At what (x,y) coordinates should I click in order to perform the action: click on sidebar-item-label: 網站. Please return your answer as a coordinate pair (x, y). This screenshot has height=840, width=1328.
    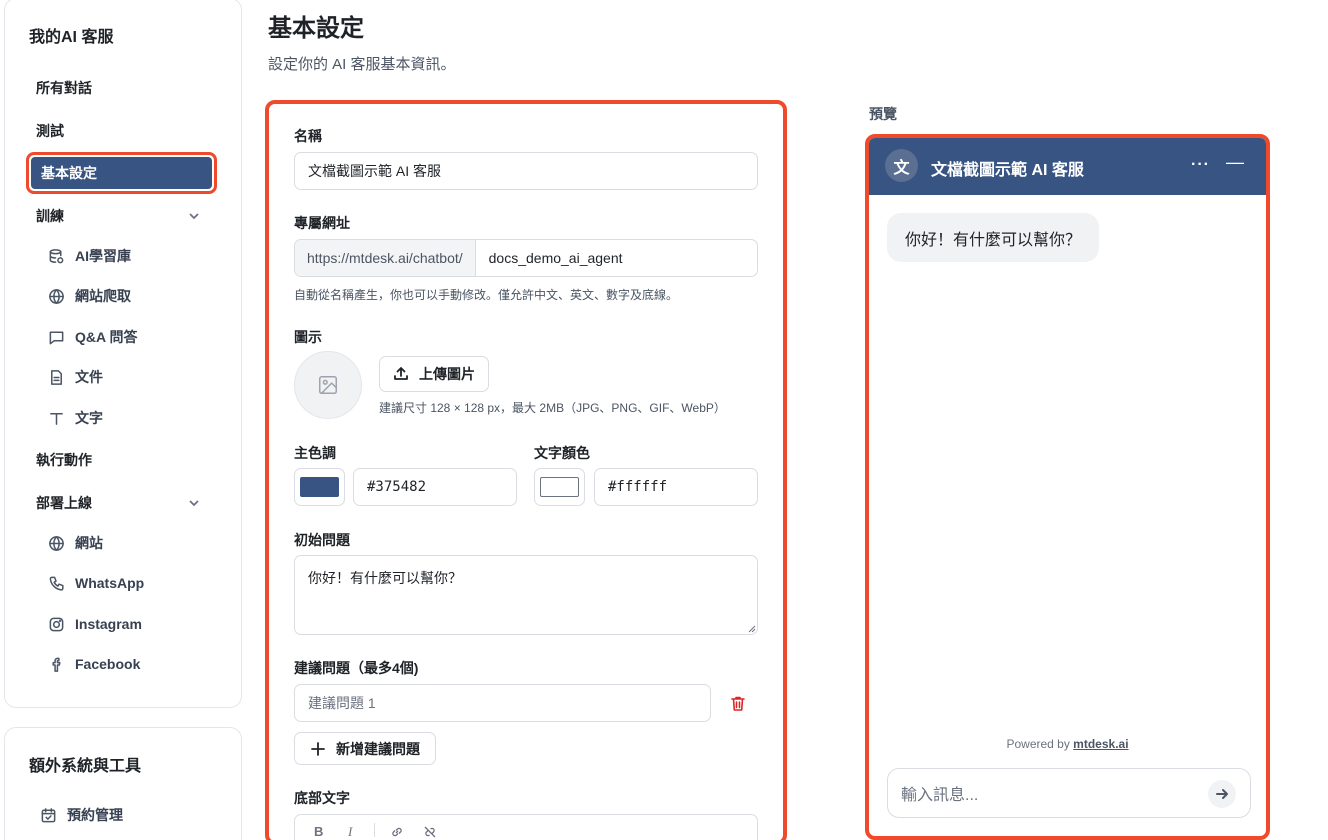
    Looking at the image, I should click on (89, 543).